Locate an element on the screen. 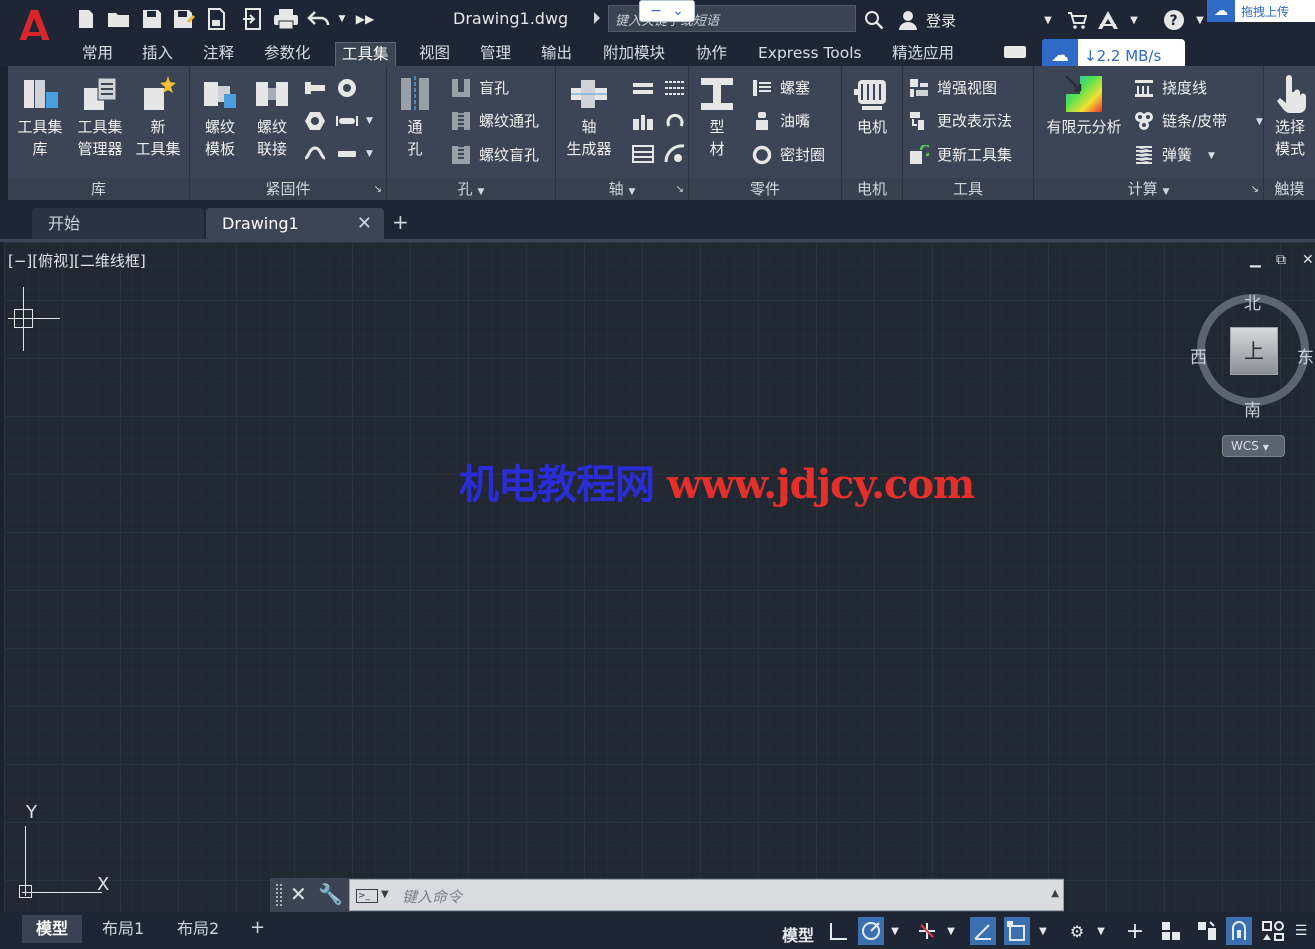  login-dropdown-icon: ▼ is located at coordinates (1048, 20).